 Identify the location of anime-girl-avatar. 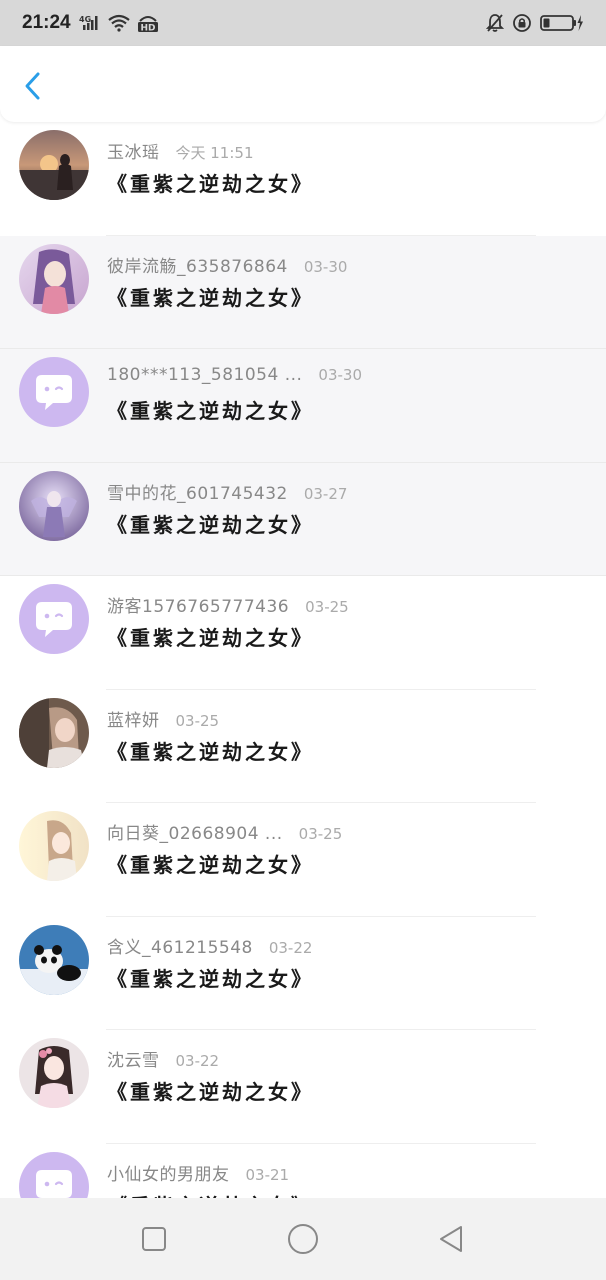
(54, 278).